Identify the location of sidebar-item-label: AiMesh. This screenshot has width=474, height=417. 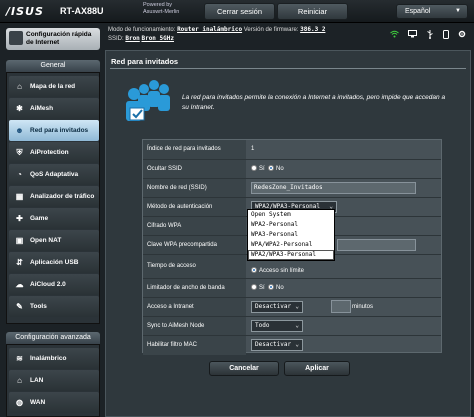
(42, 108).